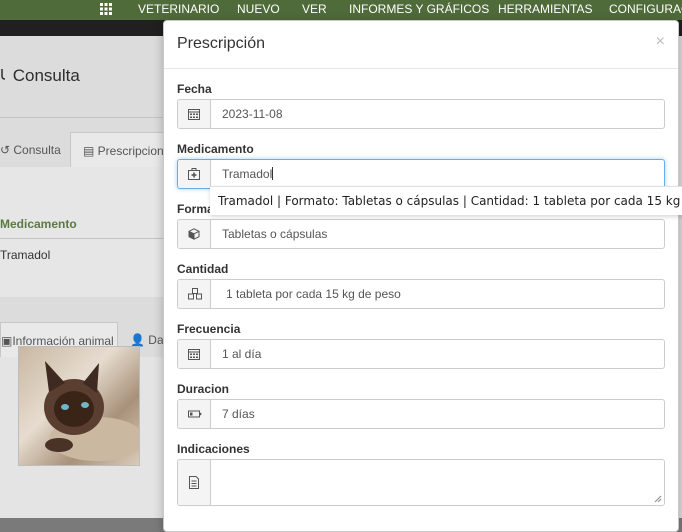  I want to click on fecha-value: 2023-11-08, so click(252, 114).